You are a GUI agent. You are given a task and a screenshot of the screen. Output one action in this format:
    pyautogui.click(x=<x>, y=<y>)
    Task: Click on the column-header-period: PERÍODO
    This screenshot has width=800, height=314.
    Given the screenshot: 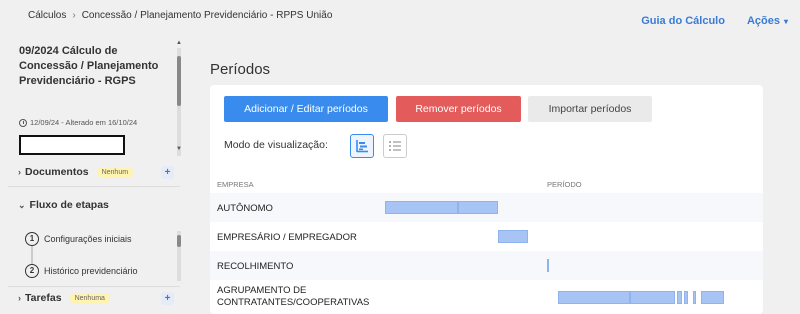 What is the action you would take?
    pyautogui.click(x=564, y=184)
    